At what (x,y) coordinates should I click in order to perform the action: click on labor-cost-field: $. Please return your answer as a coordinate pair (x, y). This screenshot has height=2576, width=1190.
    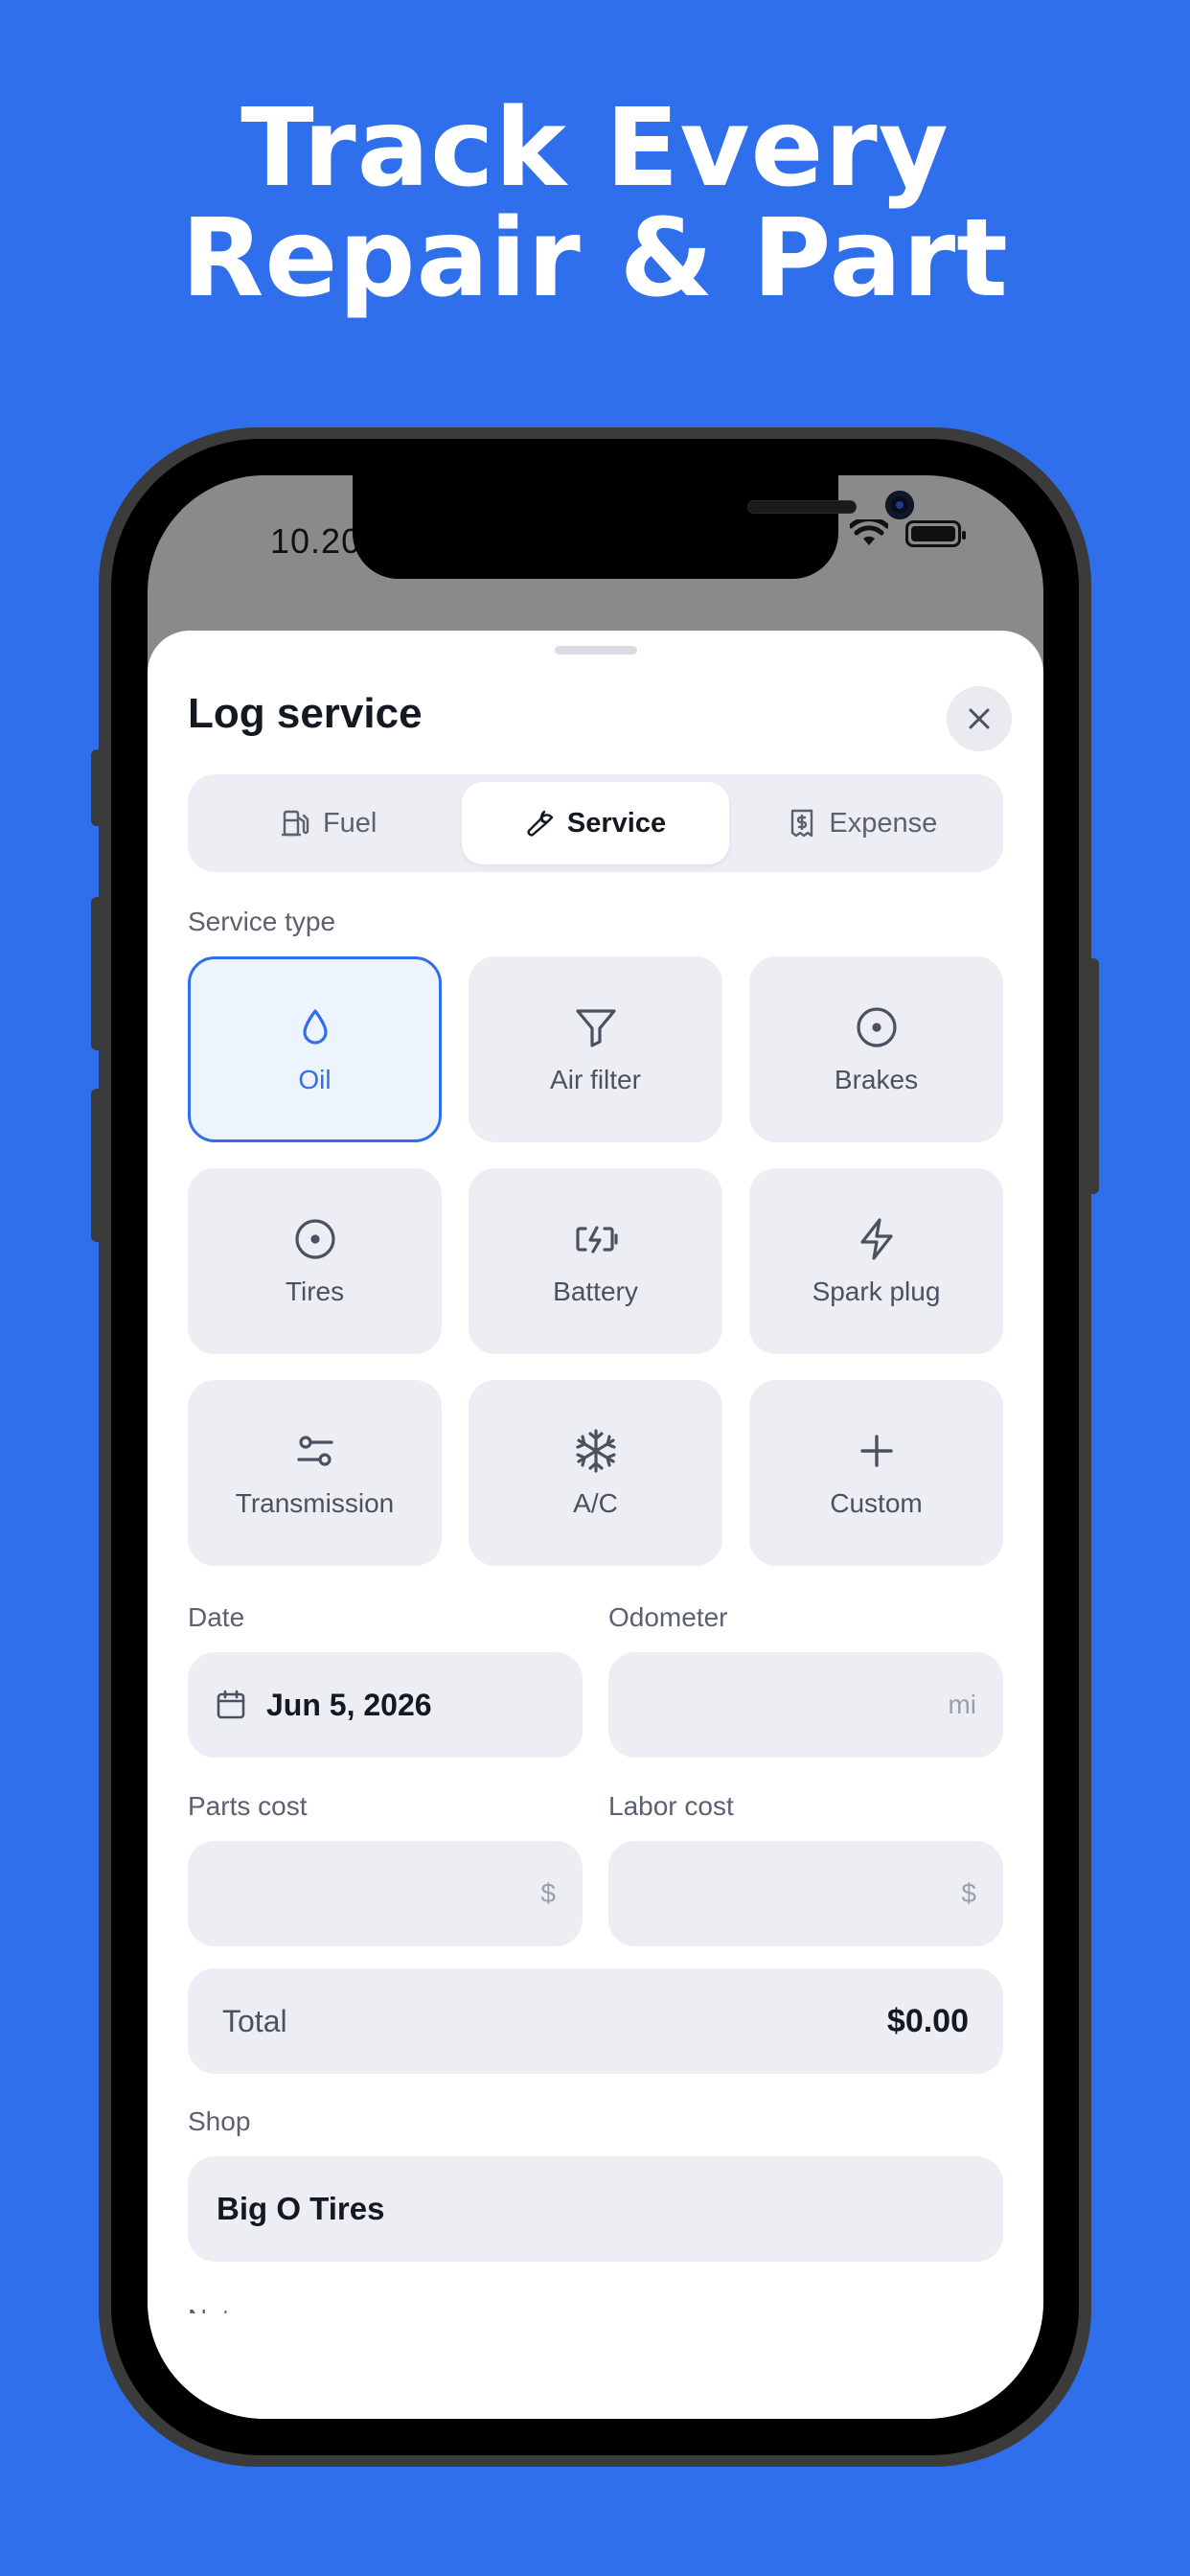
    Looking at the image, I should click on (806, 1893).